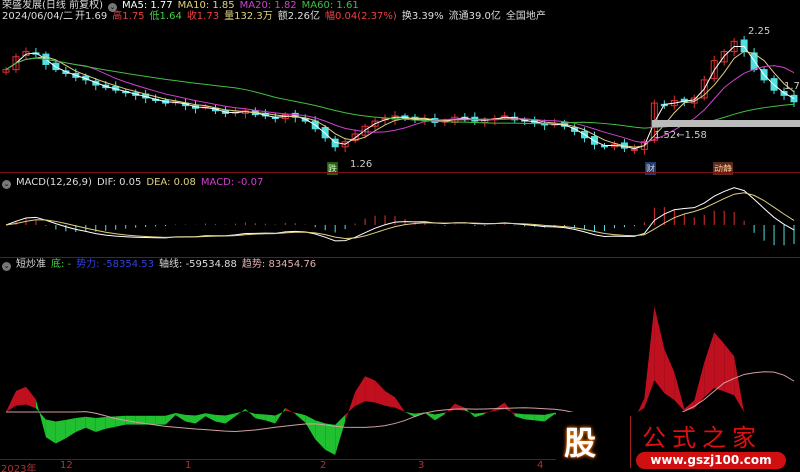 The height and width of the screenshot is (472, 800). Describe the element at coordinates (540, 465) in the screenshot. I see `time-tick: 4` at that location.